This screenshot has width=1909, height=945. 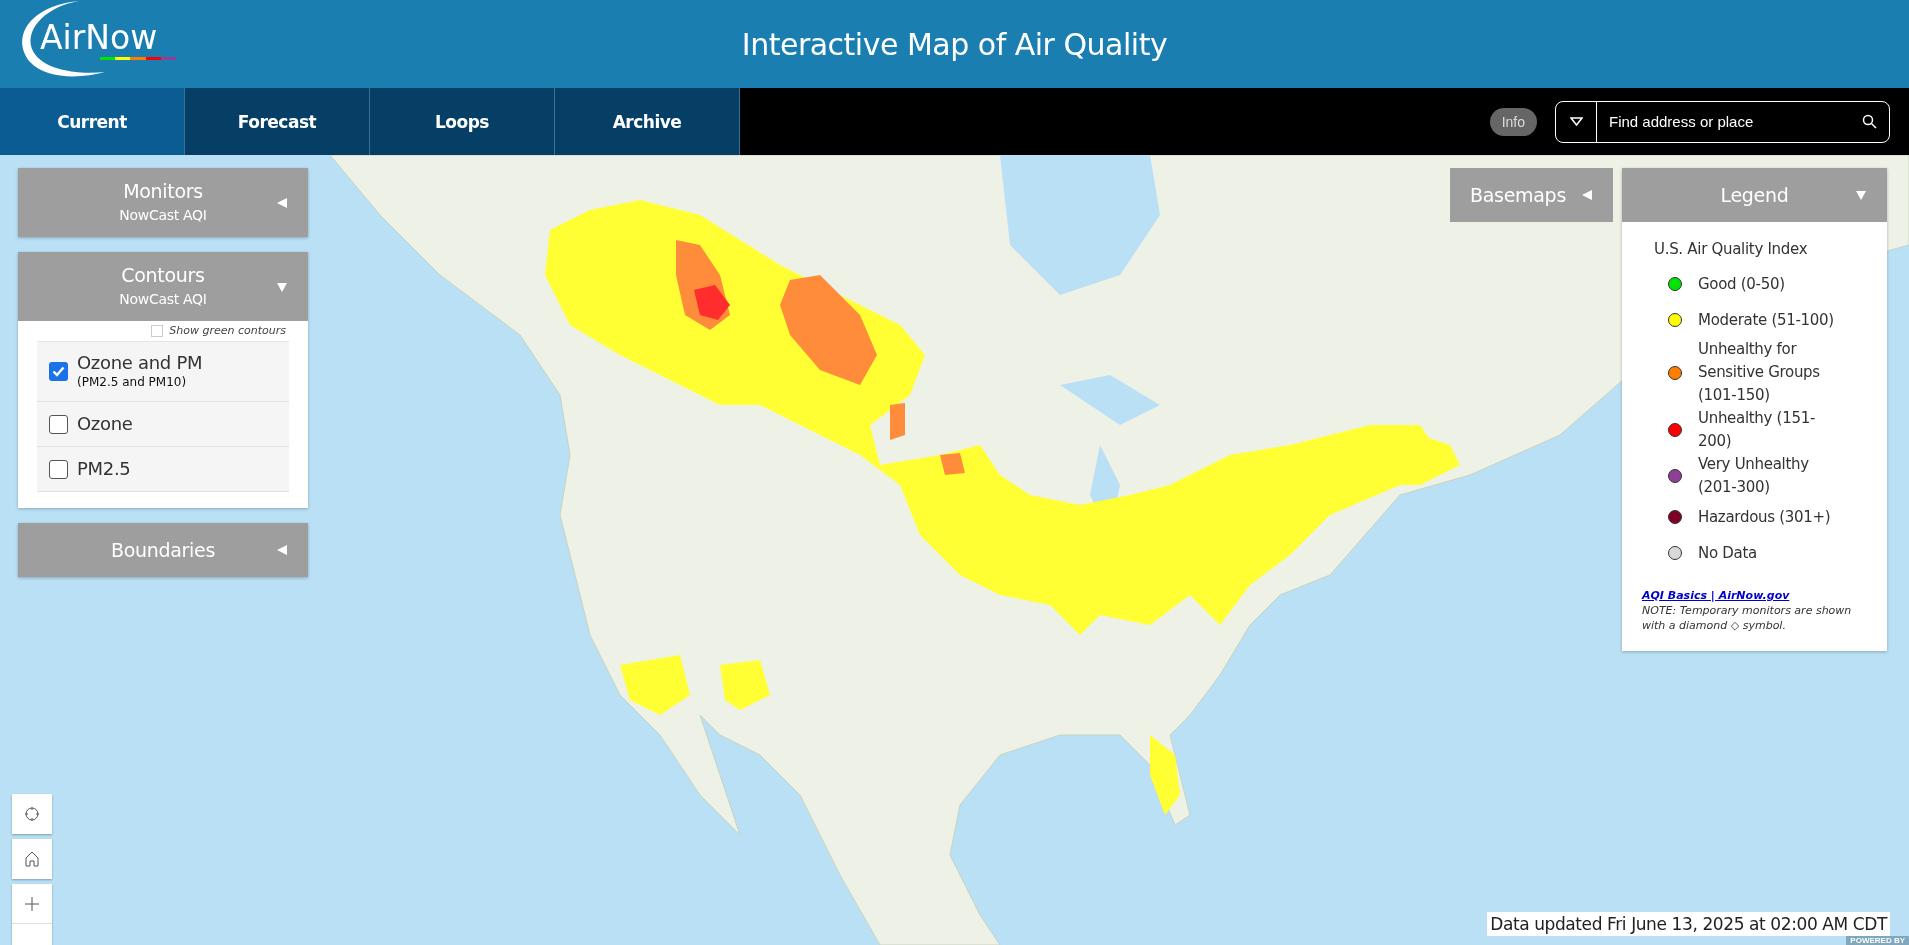 I want to click on search-field: Find address or place, so click(x=1722, y=121).